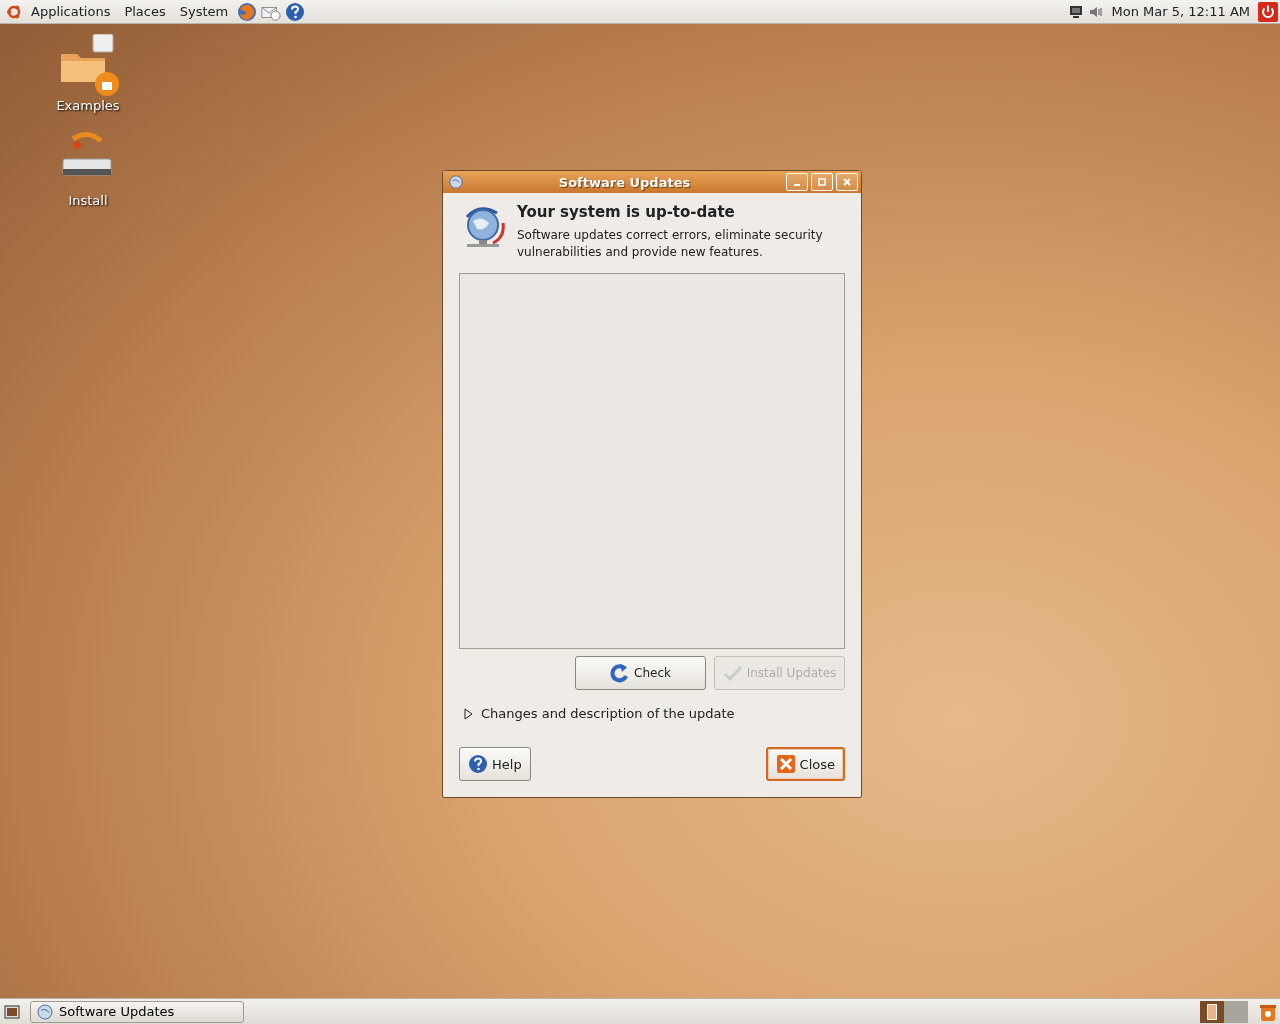  I want to click on checkmark-icon, so click(732, 673).